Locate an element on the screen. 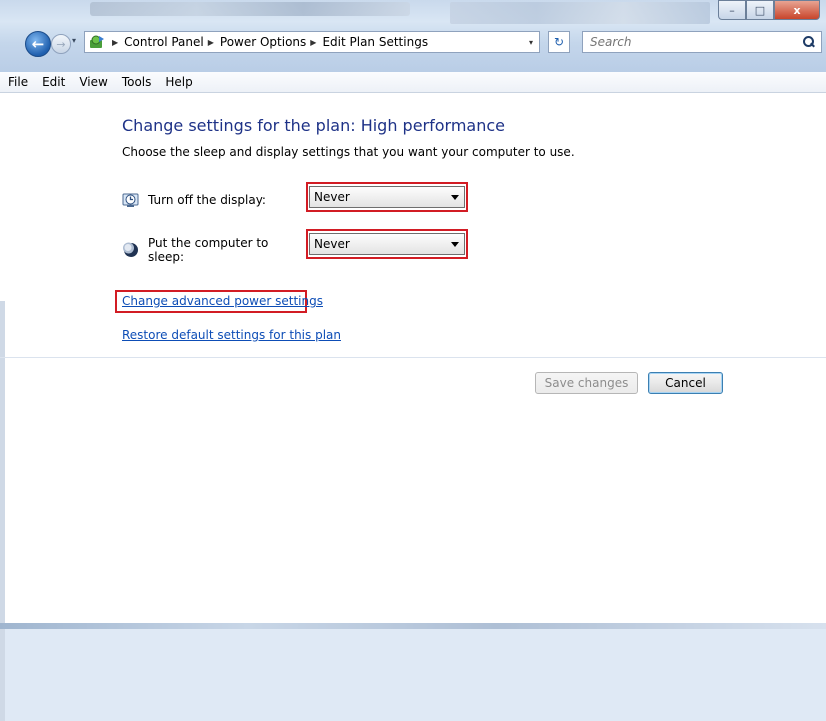 The image size is (826, 721). address-dropdown-button: ▾ is located at coordinates (531, 42).